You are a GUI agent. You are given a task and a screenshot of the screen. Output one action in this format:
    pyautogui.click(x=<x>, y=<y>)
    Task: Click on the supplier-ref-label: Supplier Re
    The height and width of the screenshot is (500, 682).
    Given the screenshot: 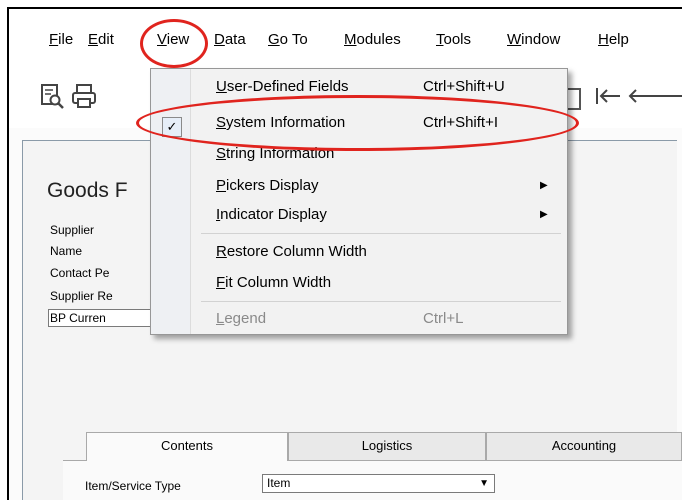 What is the action you would take?
    pyautogui.click(x=81, y=296)
    